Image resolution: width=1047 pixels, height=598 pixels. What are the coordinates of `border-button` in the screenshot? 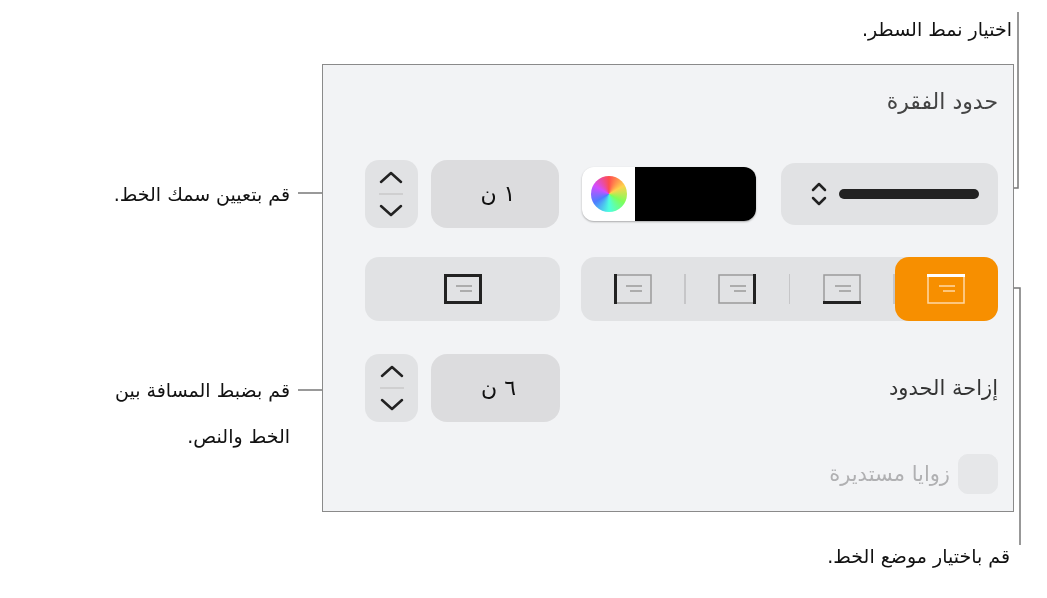 It's located at (462, 289).